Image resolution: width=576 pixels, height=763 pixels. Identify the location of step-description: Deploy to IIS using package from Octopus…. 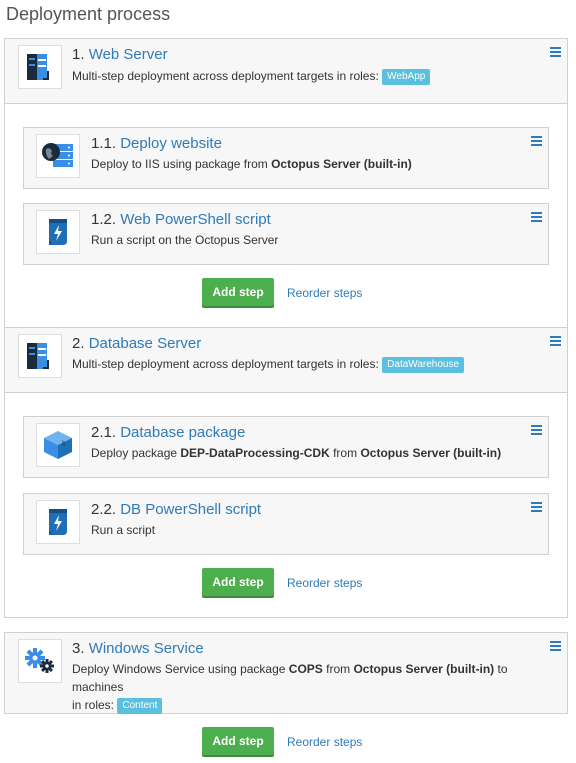
(251, 164).